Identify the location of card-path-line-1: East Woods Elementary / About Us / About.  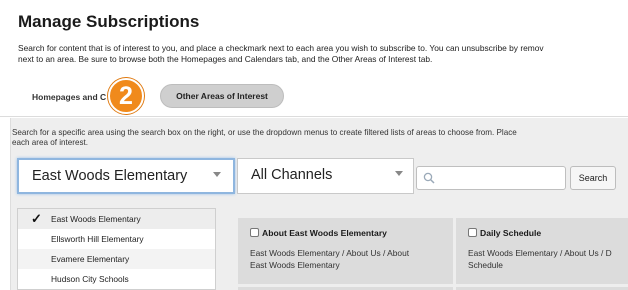
(330, 253).